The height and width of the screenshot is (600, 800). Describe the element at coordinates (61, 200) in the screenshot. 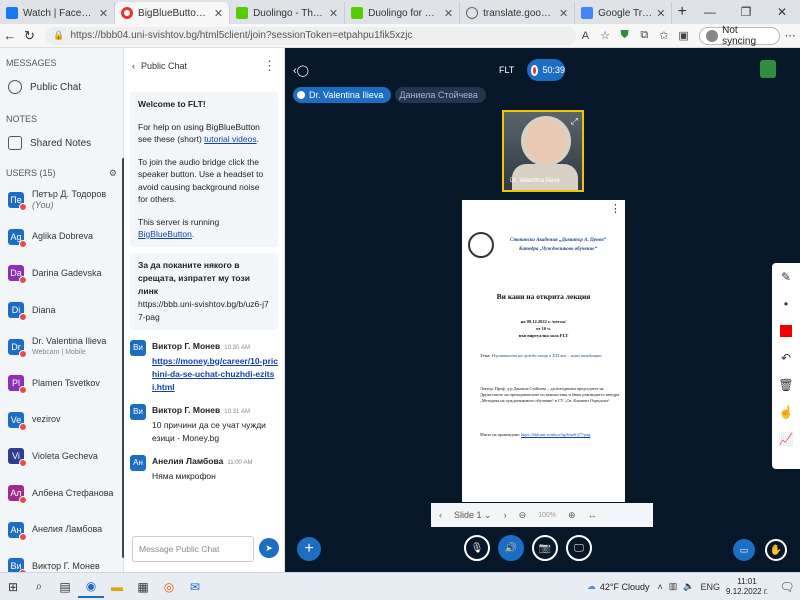

I see `user-list-item: Пе Петър Д. Тодоров (You)` at that location.